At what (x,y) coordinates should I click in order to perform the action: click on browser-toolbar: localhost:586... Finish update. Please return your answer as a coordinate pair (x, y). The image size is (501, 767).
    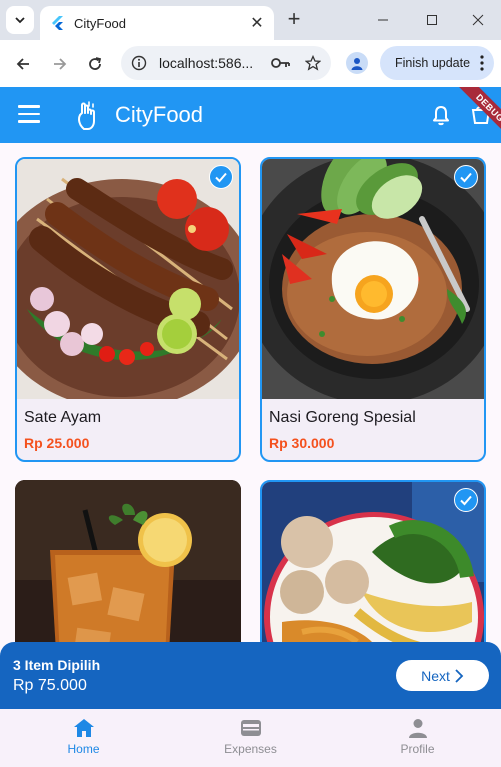
    Looking at the image, I should click on (250, 63).